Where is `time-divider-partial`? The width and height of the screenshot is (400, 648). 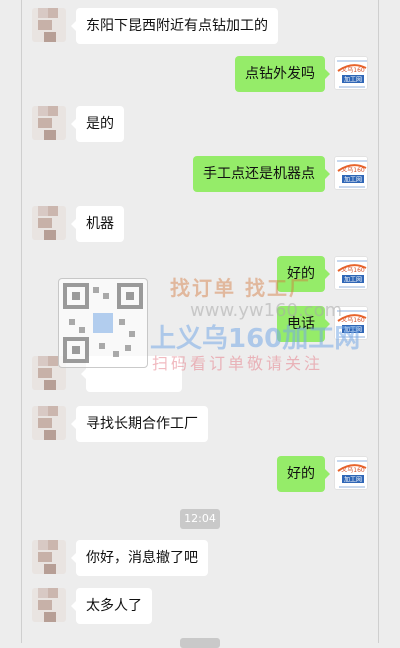 time-divider-partial is located at coordinates (200, 643).